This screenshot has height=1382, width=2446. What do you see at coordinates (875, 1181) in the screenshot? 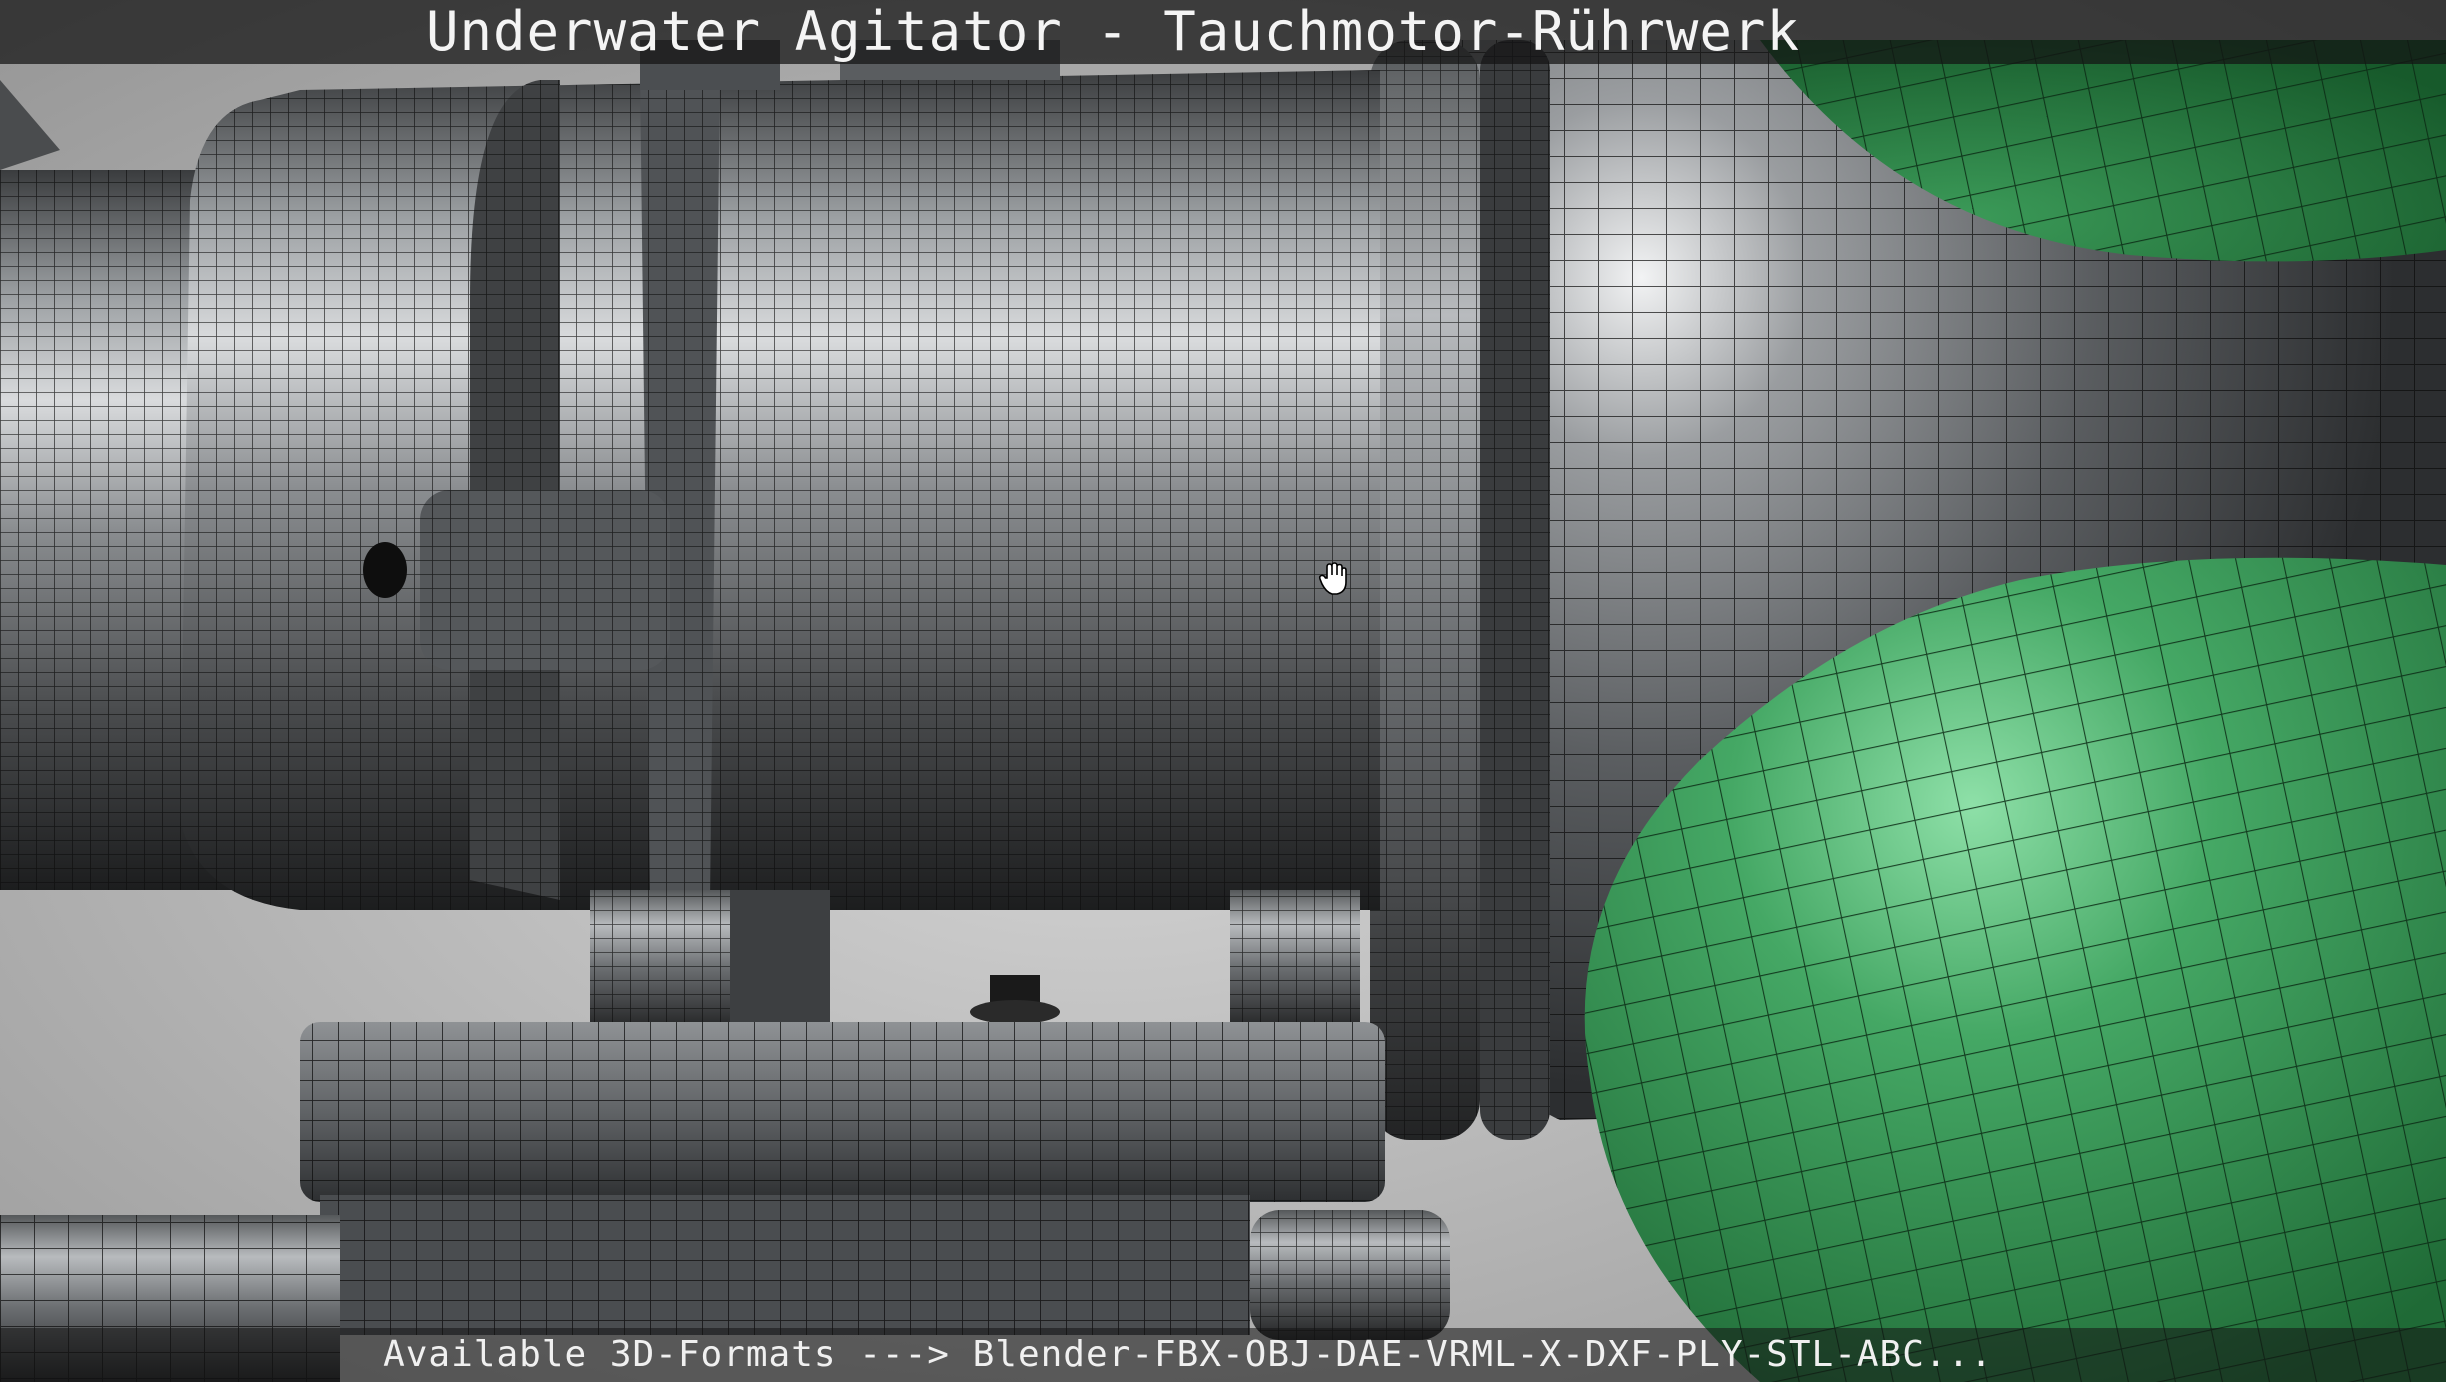
I see `base-plate` at bounding box center [875, 1181].